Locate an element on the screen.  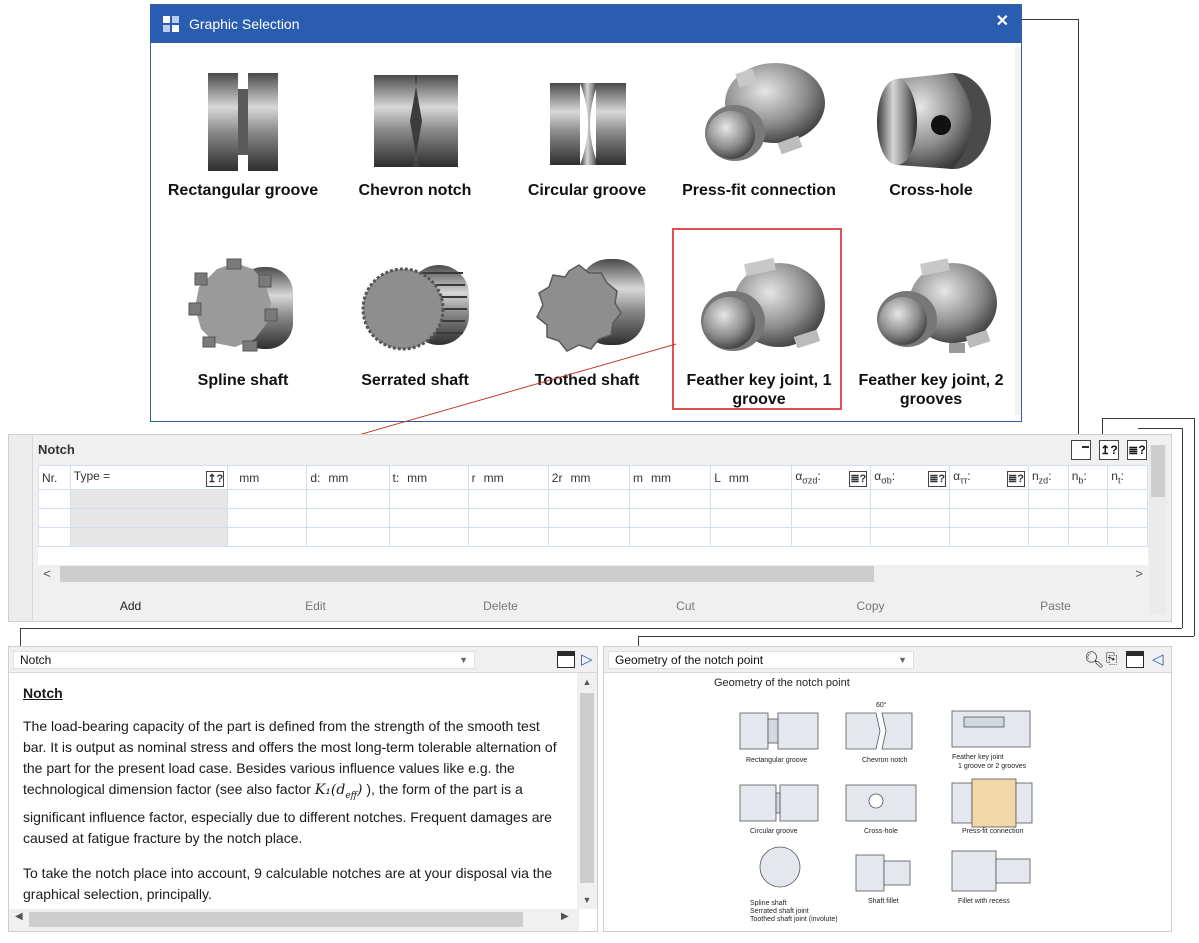
edit-button: Edit is located at coordinates (315, 606).